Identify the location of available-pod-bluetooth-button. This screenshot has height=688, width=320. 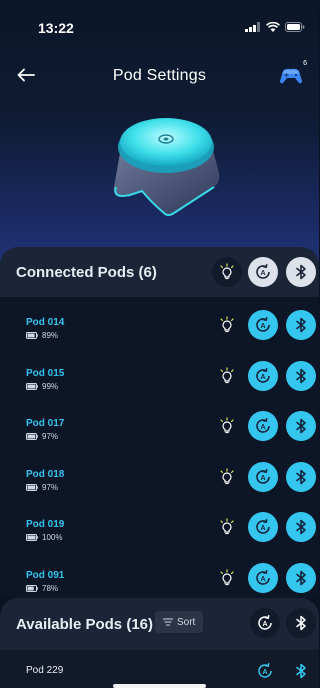
(301, 671).